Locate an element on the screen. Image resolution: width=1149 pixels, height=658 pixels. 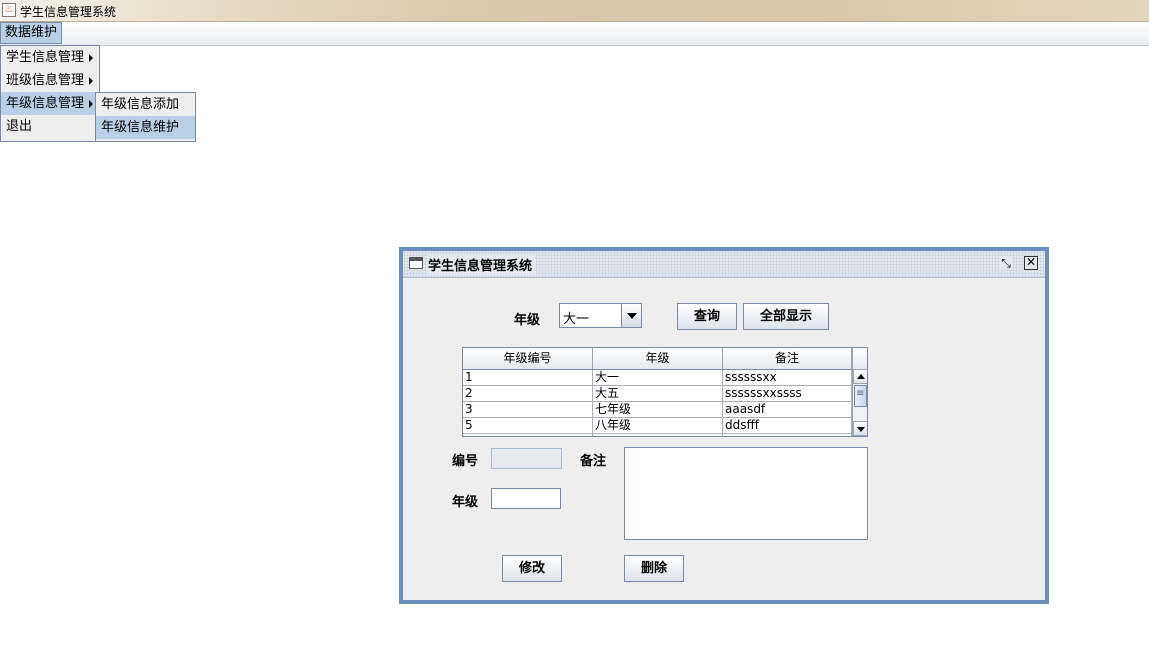
cell-grade-id: 5 is located at coordinates (528, 426).